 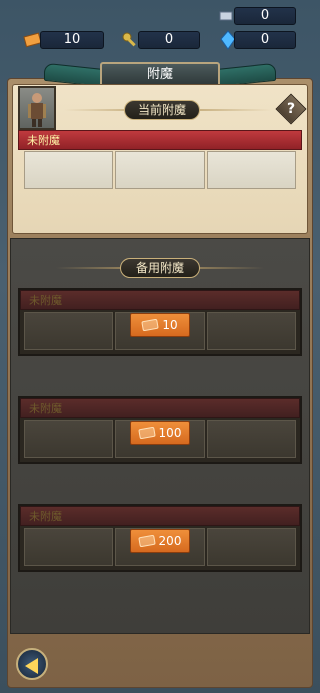 I want to click on unlock-button-200: 200, so click(x=160, y=541).